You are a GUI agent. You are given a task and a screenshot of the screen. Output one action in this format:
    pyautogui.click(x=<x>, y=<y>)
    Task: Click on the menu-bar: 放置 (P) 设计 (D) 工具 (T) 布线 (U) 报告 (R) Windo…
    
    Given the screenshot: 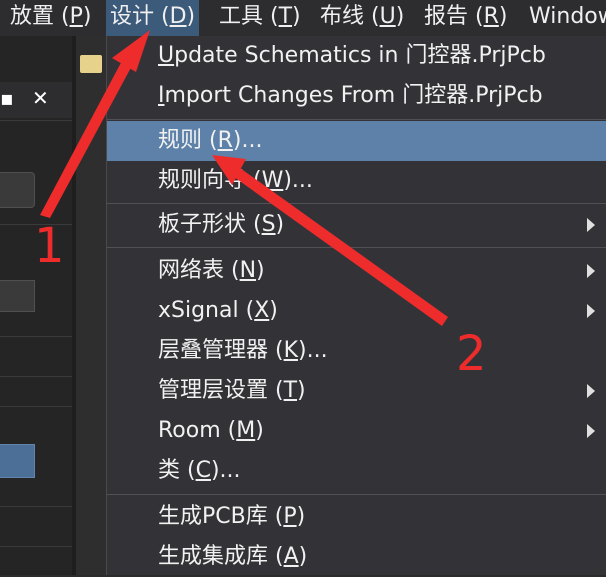 What is the action you would take?
    pyautogui.click(x=303, y=18)
    